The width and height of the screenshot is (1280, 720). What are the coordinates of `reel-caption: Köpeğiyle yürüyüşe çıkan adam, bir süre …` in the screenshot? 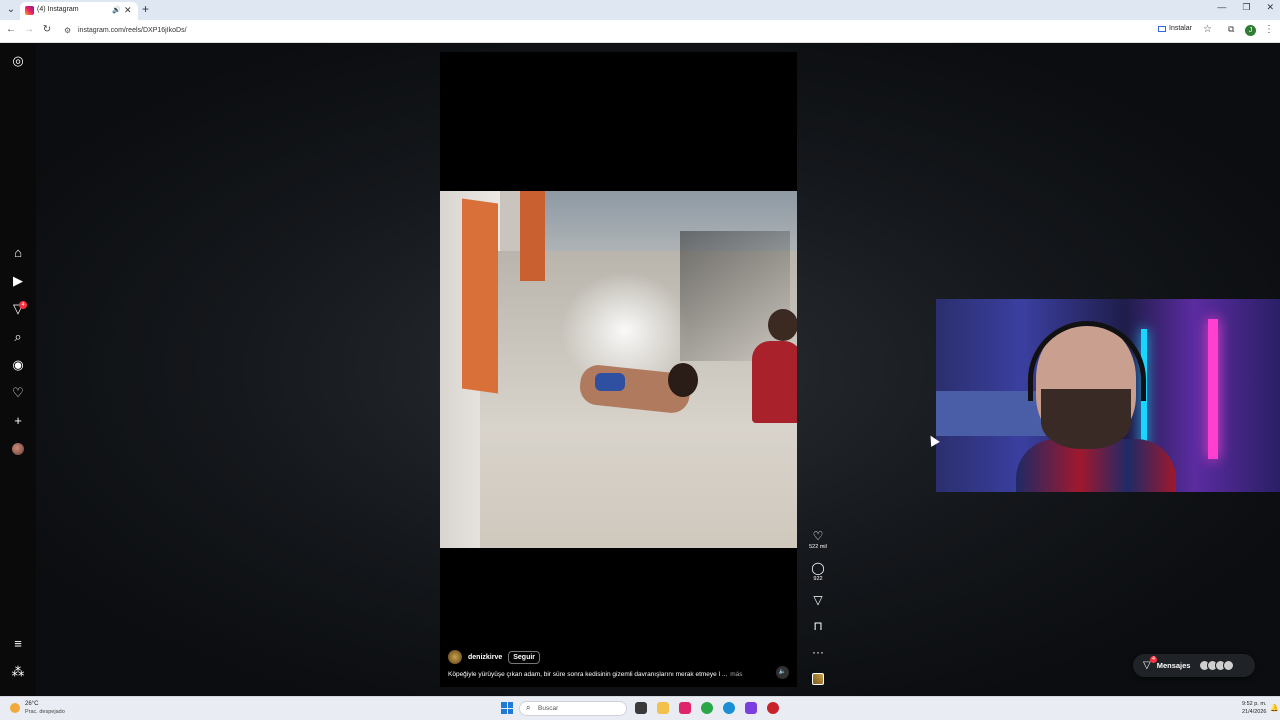 It's located at (595, 674).